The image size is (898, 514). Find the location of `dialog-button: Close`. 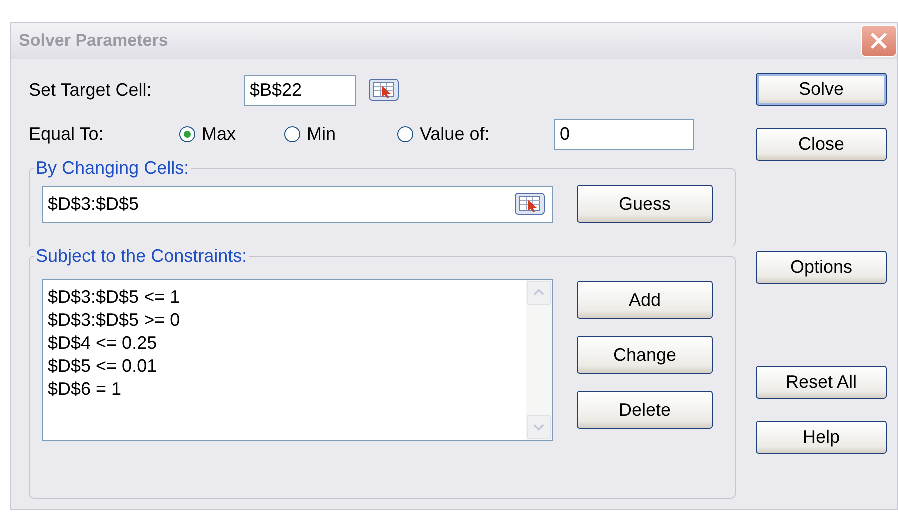

dialog-button: Close is located at coordinates (821, 144).